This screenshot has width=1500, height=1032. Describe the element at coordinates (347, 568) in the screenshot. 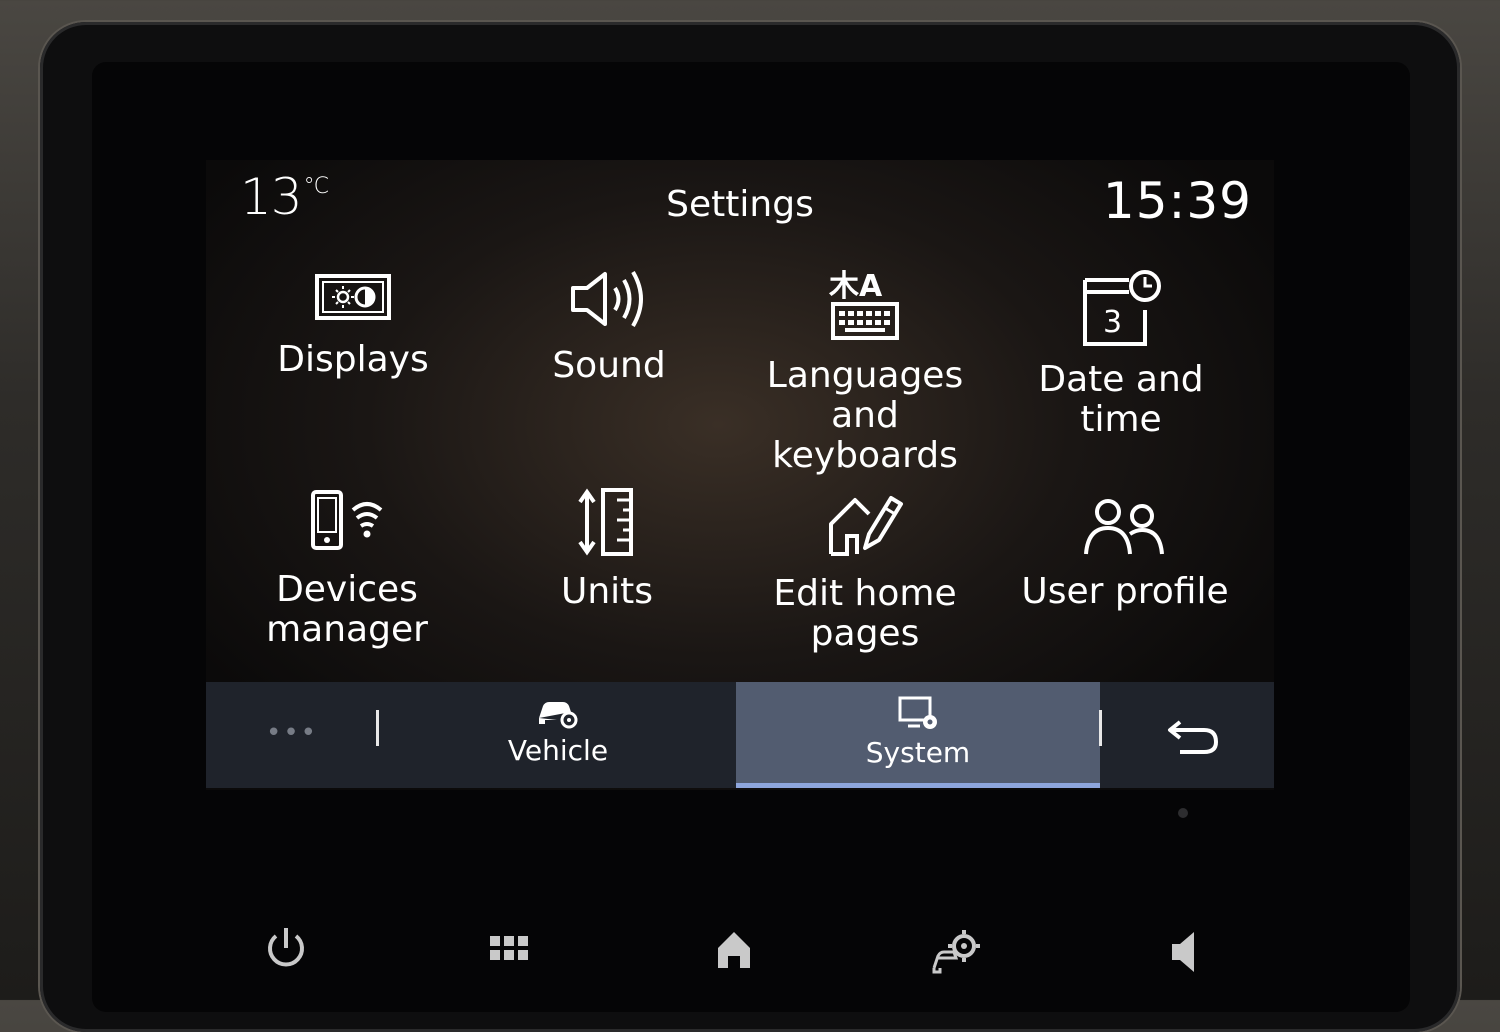

I see `settings-item-devices: Devices manager` at that location.